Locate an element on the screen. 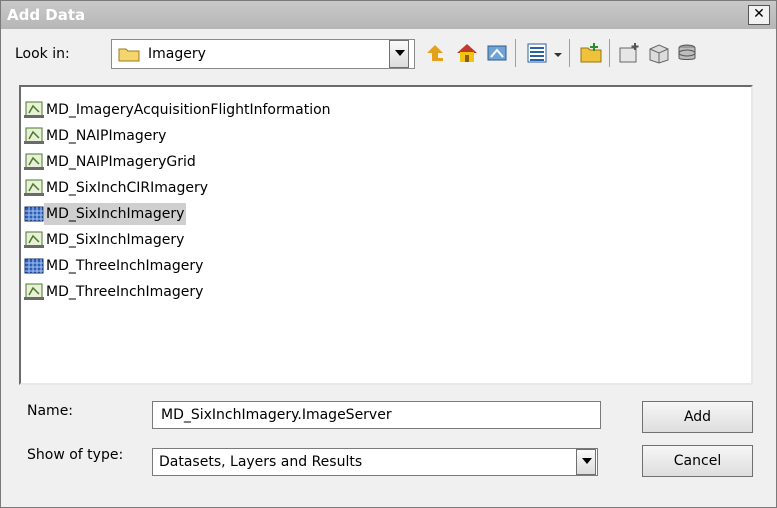 The width and height of the screenshot is (777, 508). look-in-label: Look in: is located at coordinates (42, 54).